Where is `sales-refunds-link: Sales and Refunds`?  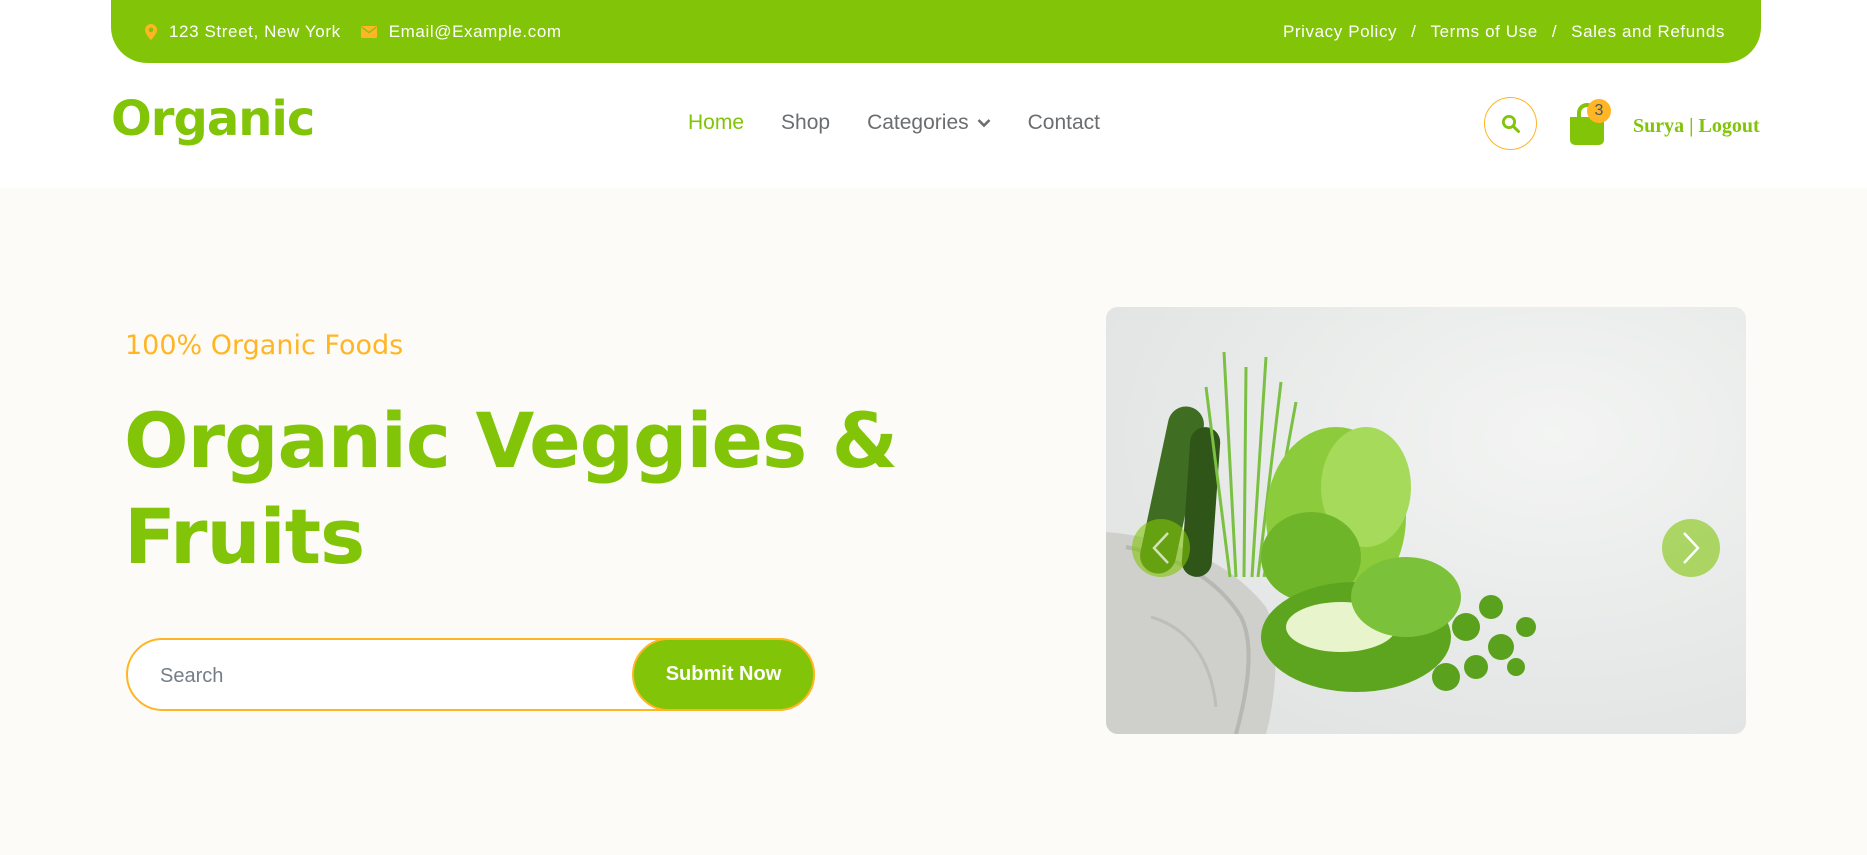
sales-refunds-link: Sales and Refunds is located at coordinates (1648, 32).